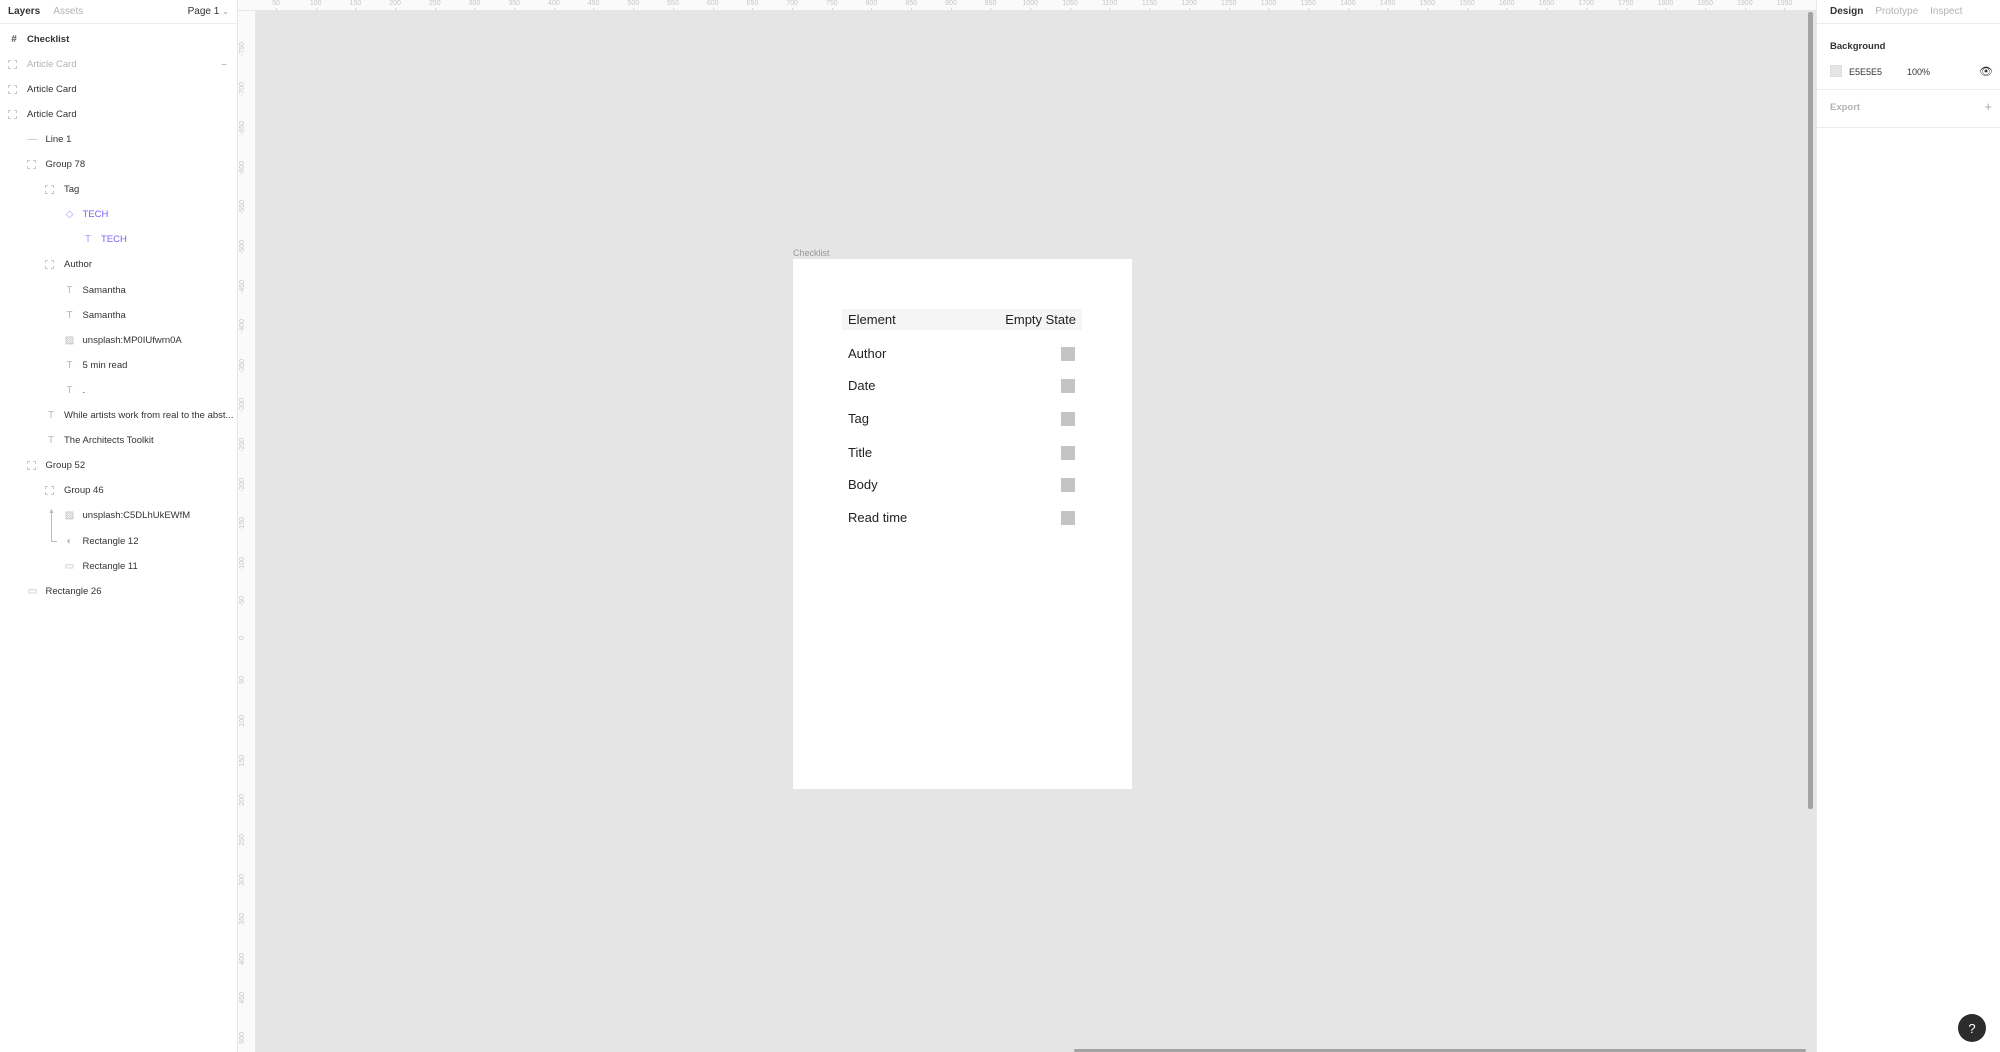 The width and height of the screenshot is (2000, 1052). I want to click on ruler-tick-label: 1200, so click(1189, 5).